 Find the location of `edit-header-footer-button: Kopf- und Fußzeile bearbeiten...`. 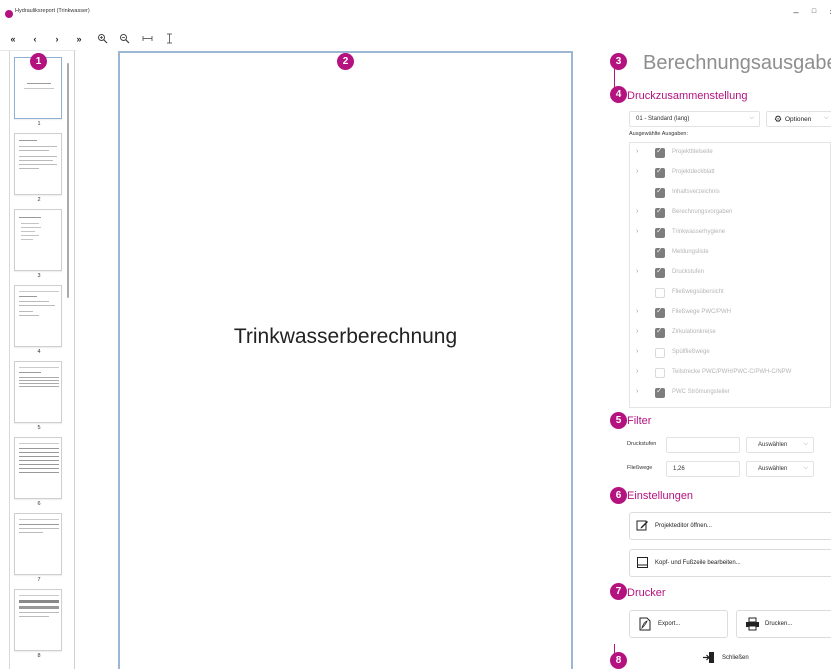

edit-header-footer-button: Kopf- und Fußzeile bearbeiten... is located at coordinates (730, 563).